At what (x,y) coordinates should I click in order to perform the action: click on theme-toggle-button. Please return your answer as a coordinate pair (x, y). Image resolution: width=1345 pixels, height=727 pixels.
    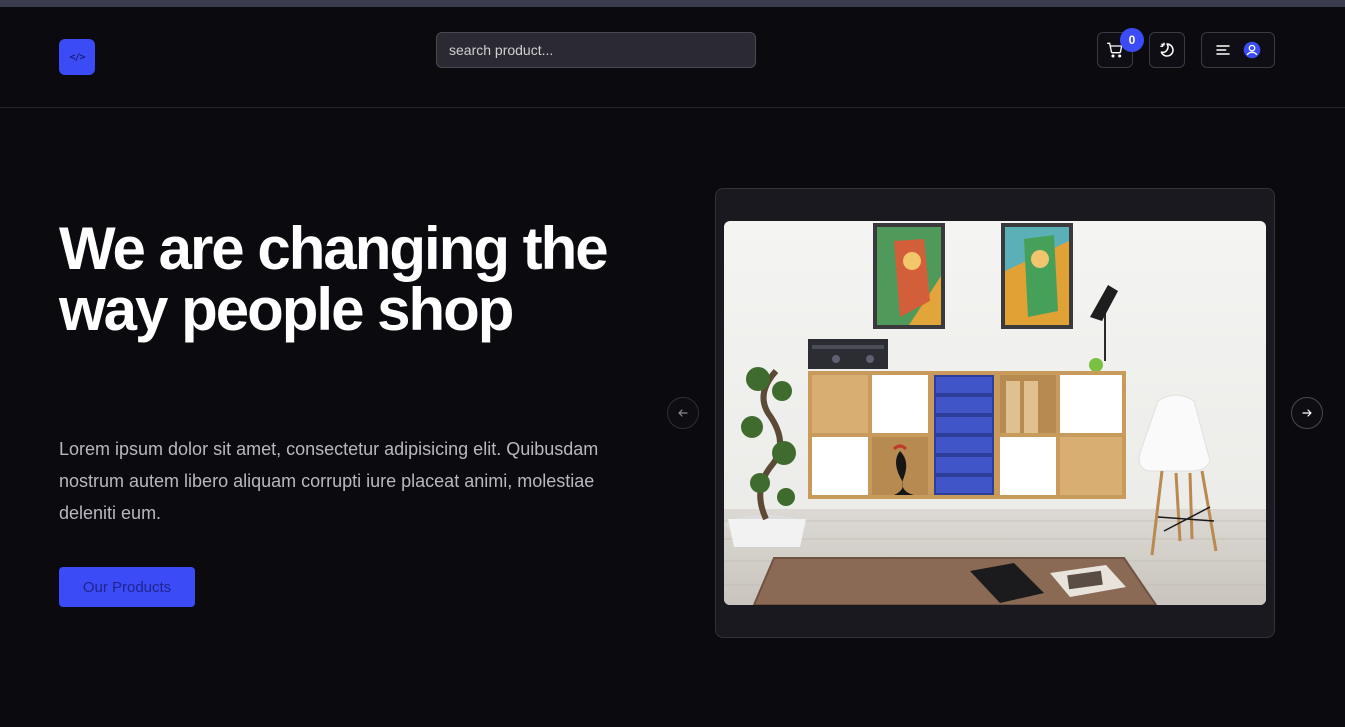
    Looking at the image, I should click on (1167, 50).